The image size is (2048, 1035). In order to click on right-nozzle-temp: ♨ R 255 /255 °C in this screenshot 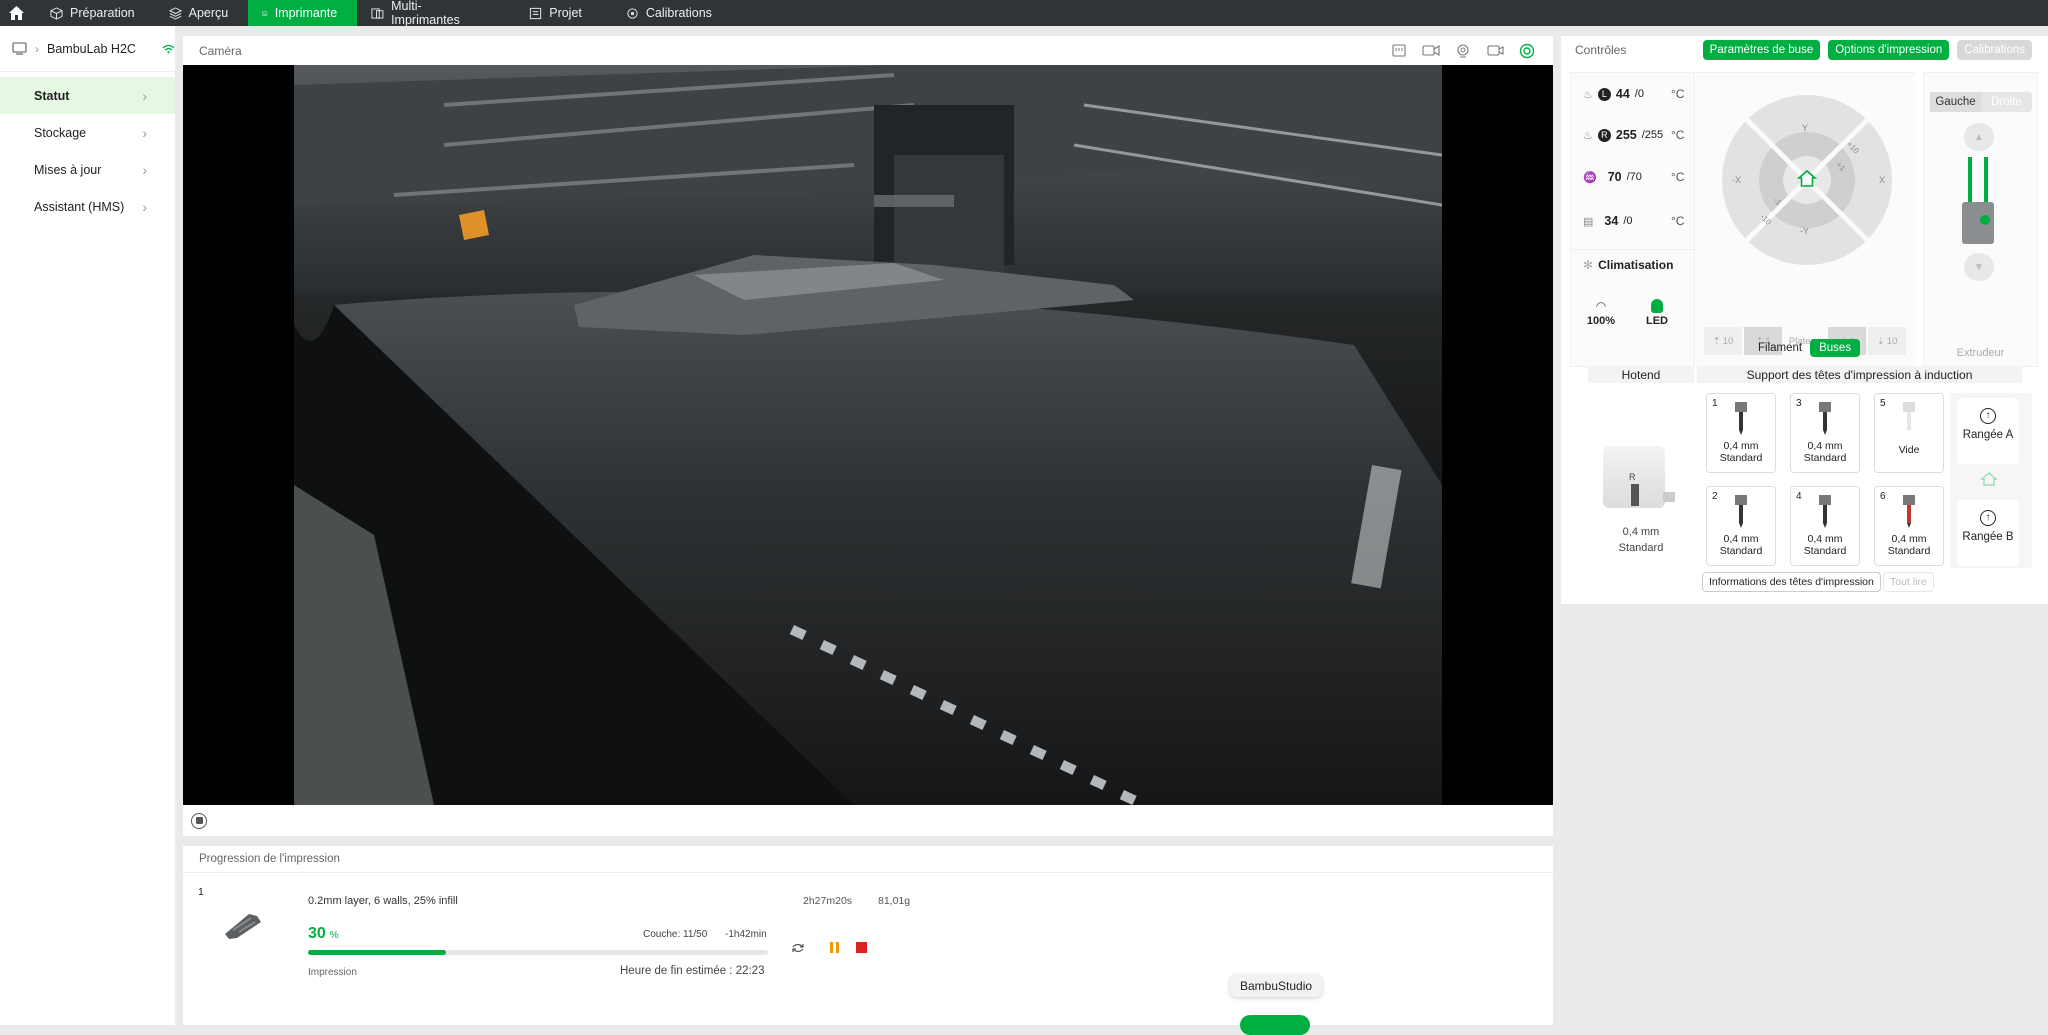, I will do `click(1633, 135)`.